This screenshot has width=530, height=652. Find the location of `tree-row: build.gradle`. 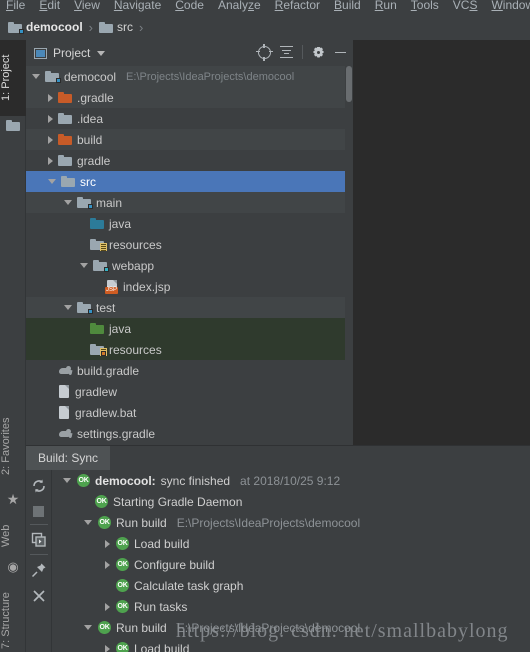

tree-row: build.gradle is located at coordinates (189, 370).